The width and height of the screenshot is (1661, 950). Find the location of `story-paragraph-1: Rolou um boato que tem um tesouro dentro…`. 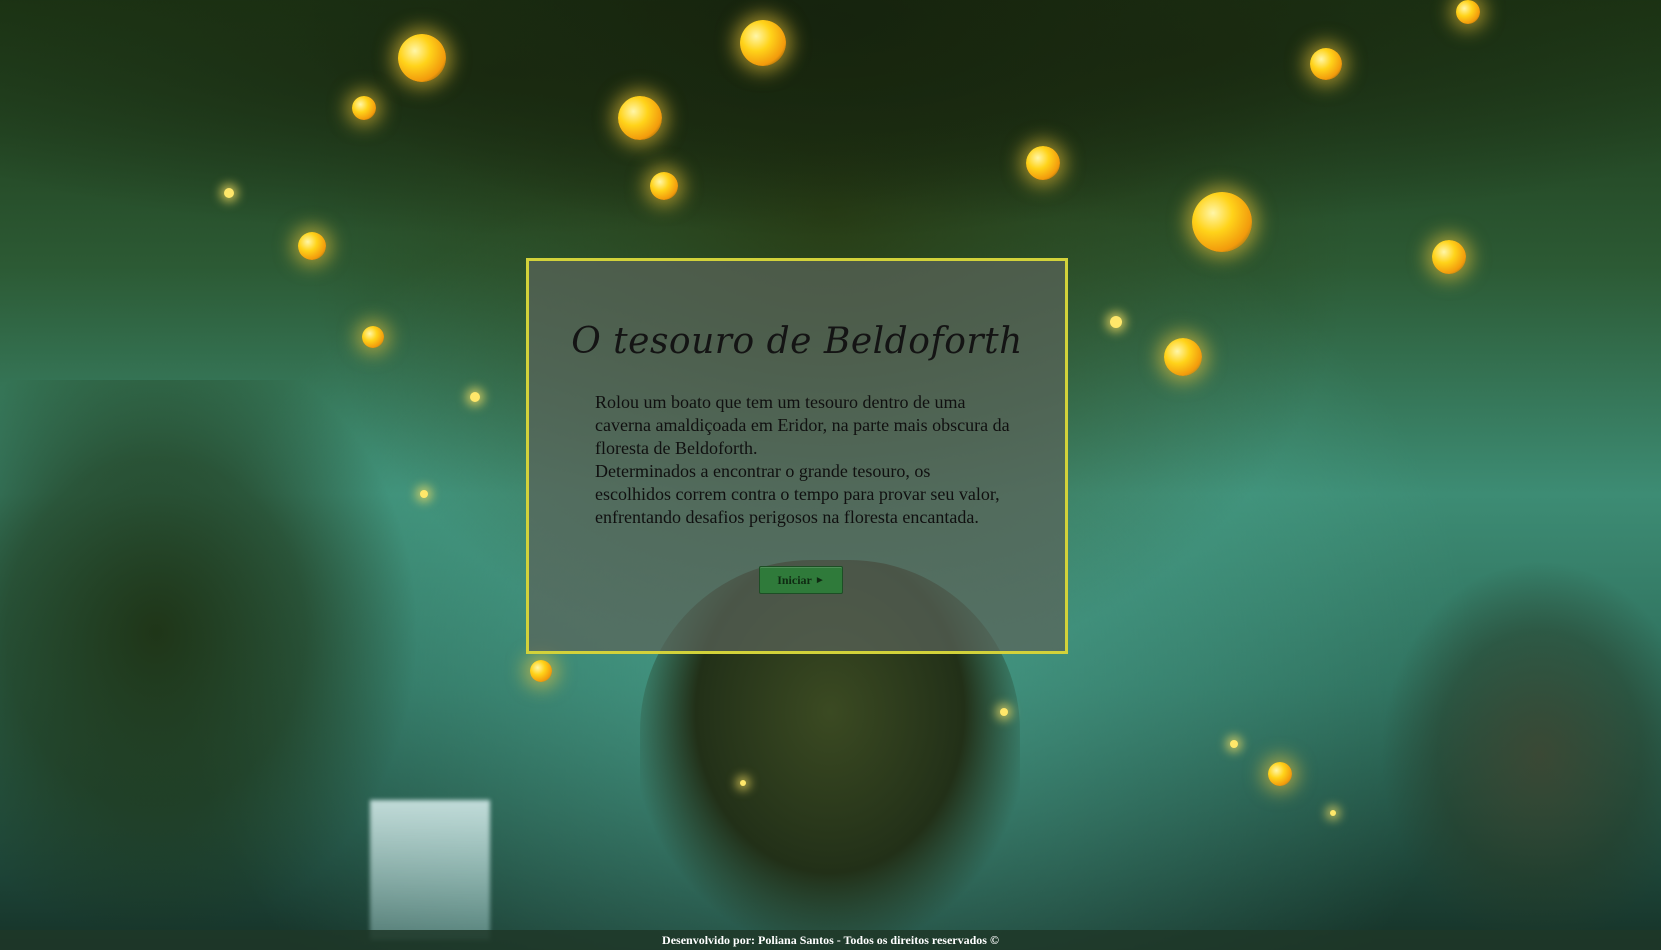

story-paragraph-1: Rolou um boato que tem um tesouro dentro… is located at coordinates (802, 425).